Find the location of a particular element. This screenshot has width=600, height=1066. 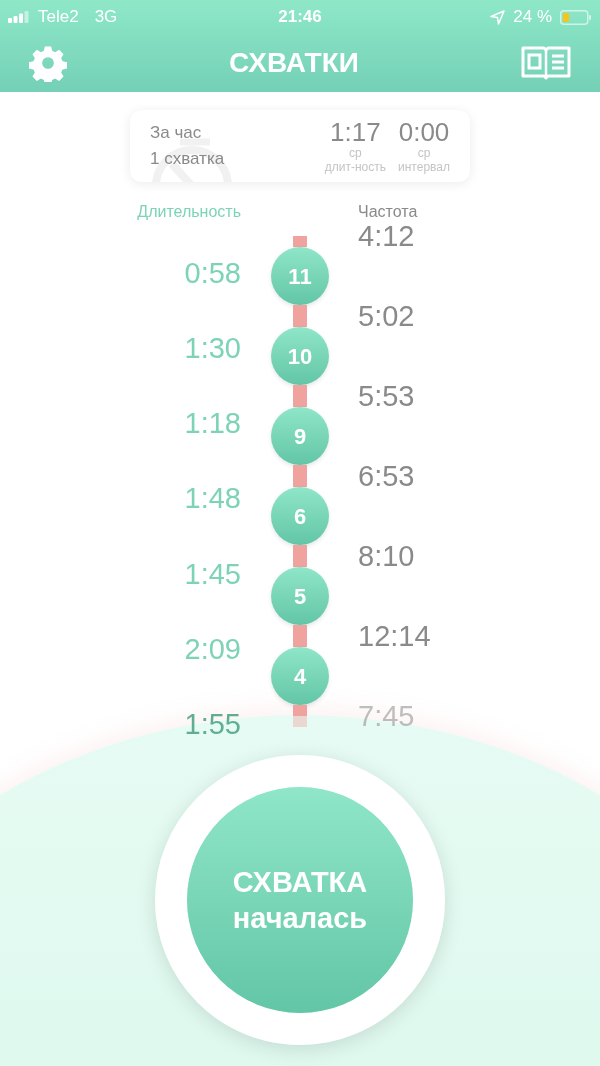

contraction-number: 4 is located at coordinates (300, 676).